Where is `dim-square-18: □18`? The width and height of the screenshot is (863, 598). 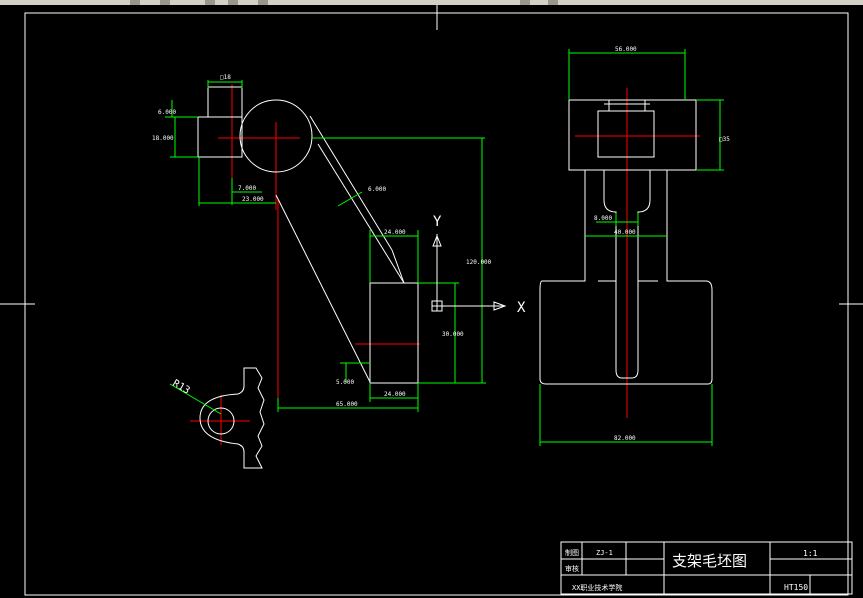
dim-square-18: □18 is located at coordinates (225, 77).